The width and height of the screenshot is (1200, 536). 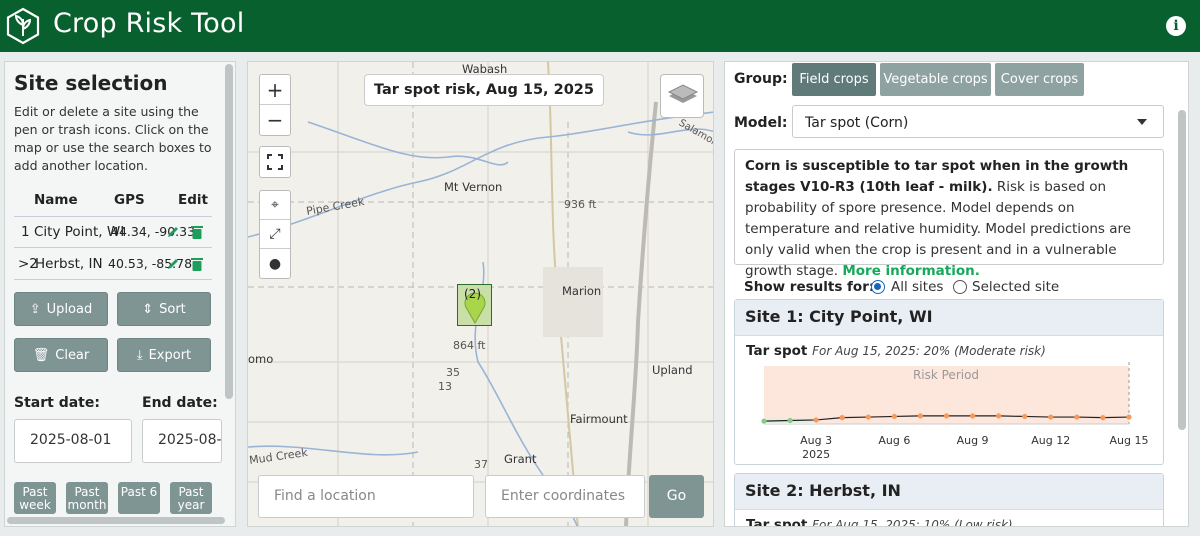 I want to click on col-edit: Edit, so click(x=193, y=200).